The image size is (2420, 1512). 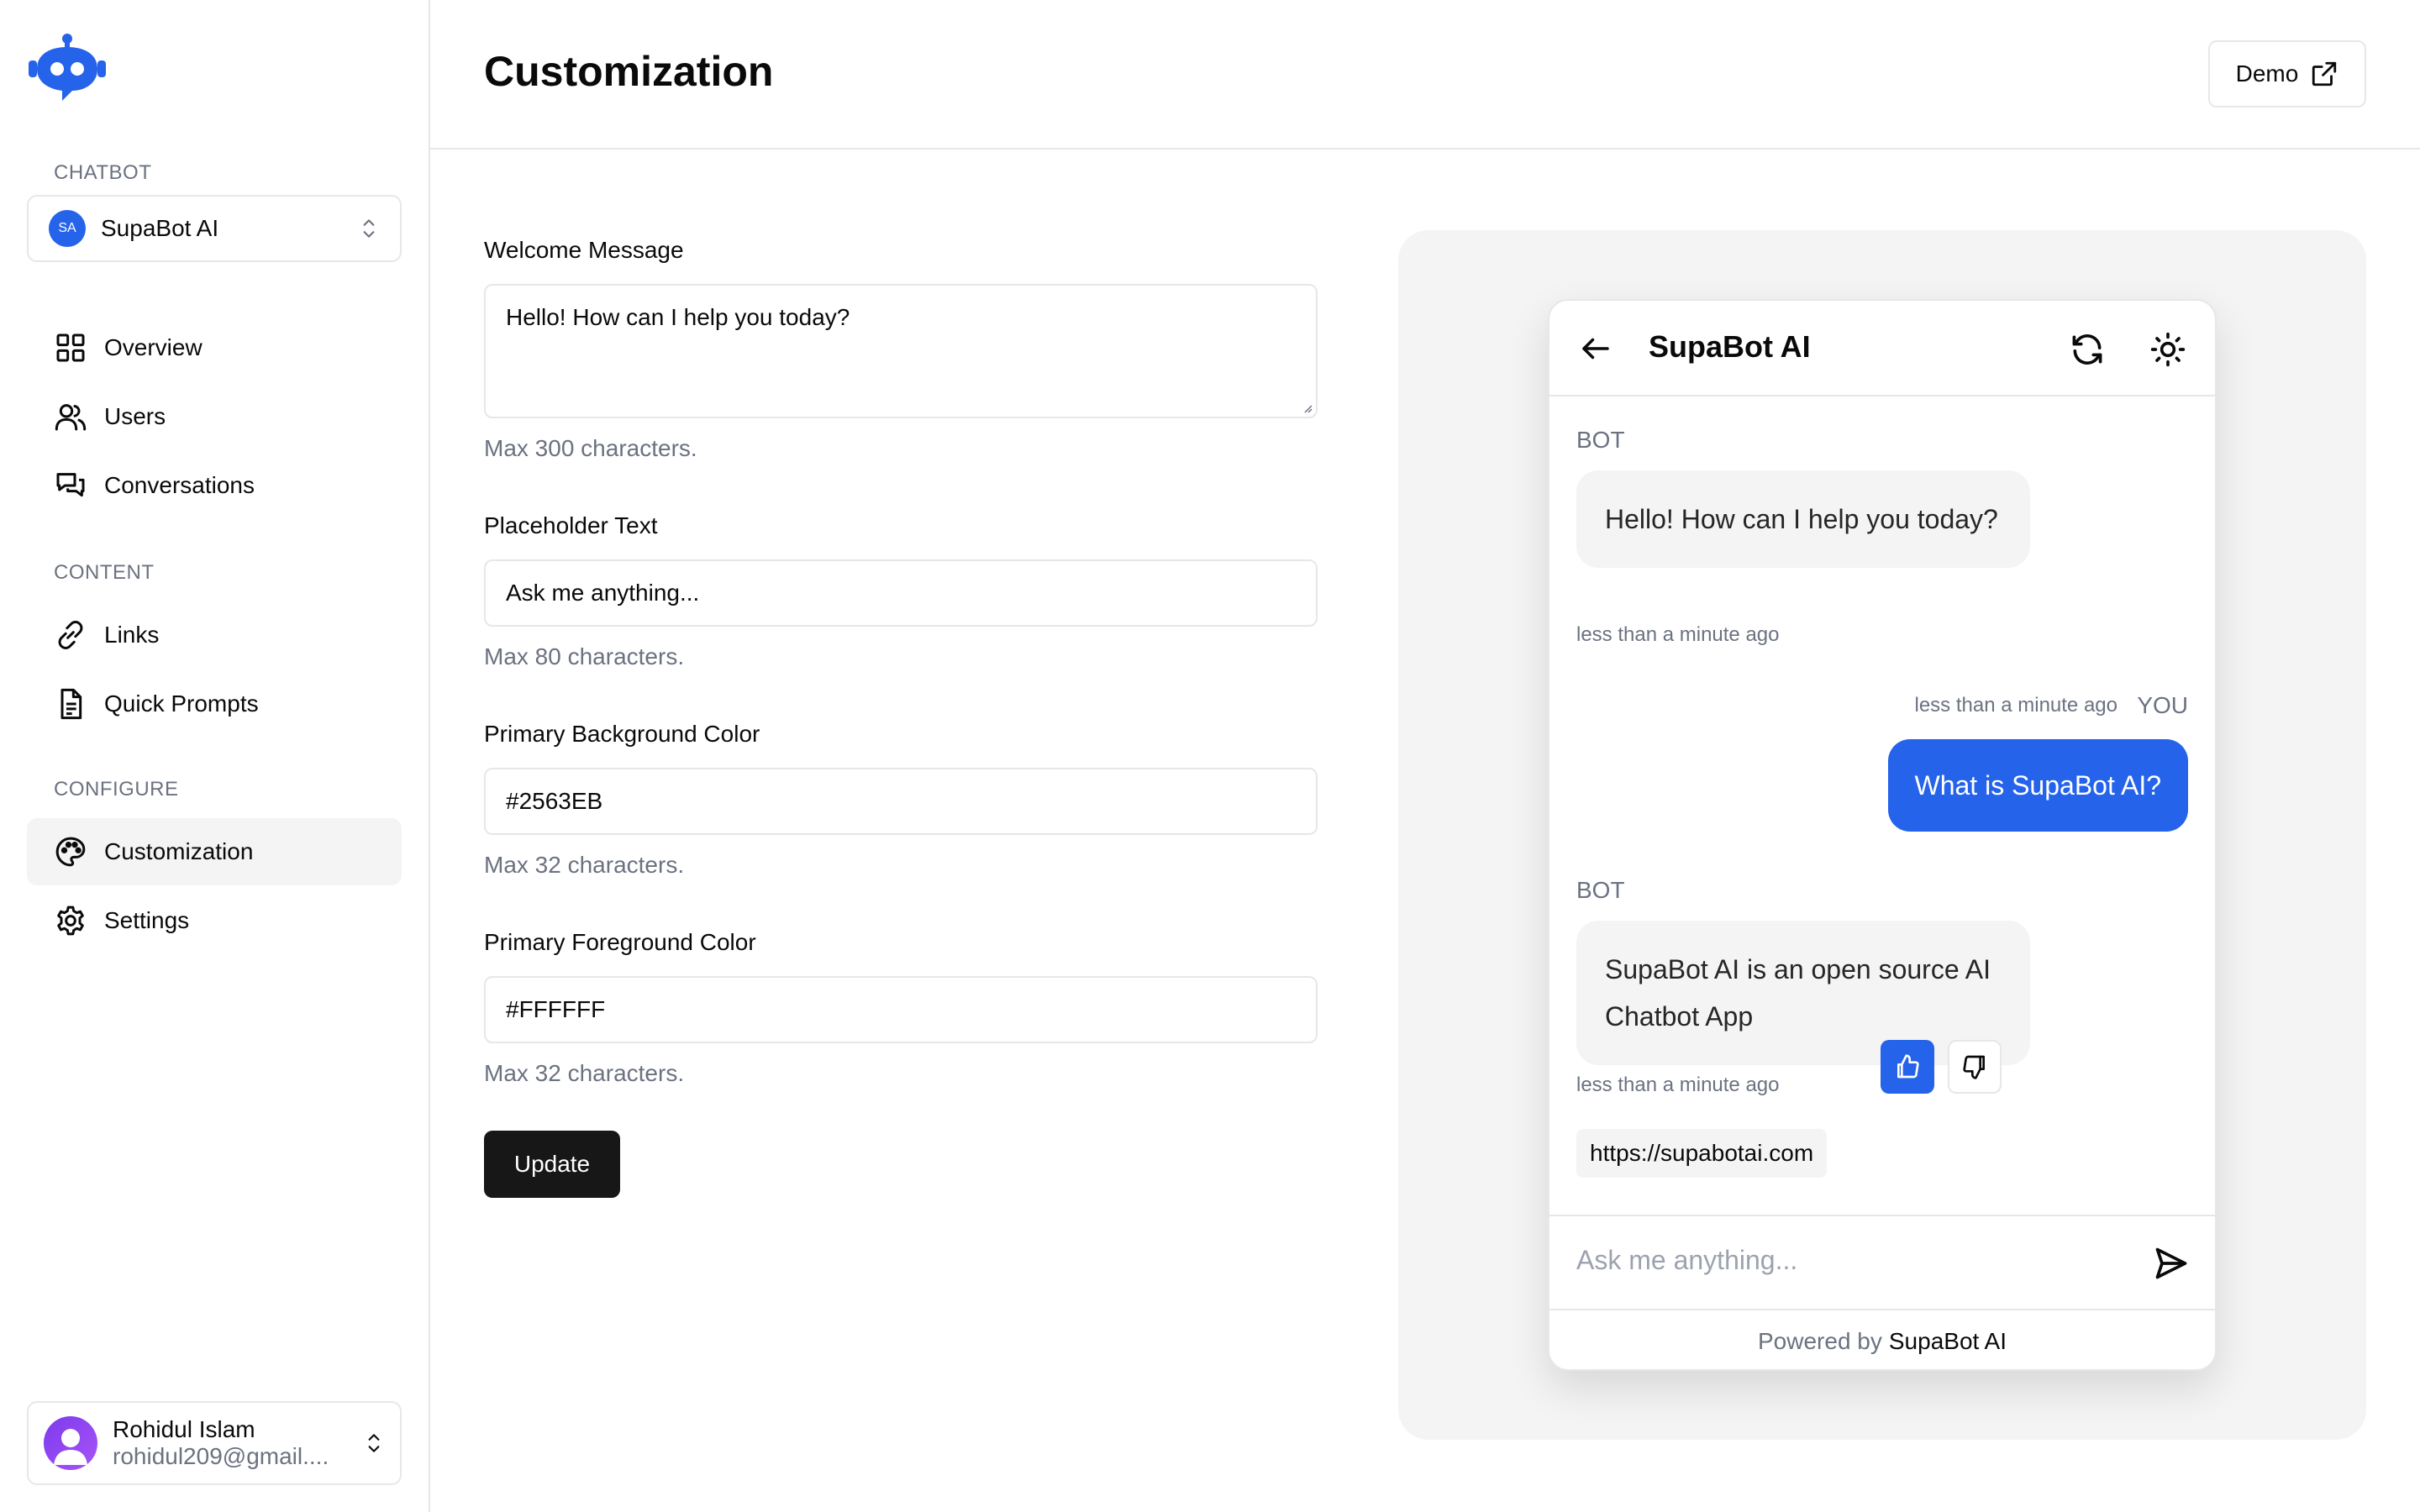 I want to click on powered-by-brand: SupaBot AI, so click(x=1948, y=1341).